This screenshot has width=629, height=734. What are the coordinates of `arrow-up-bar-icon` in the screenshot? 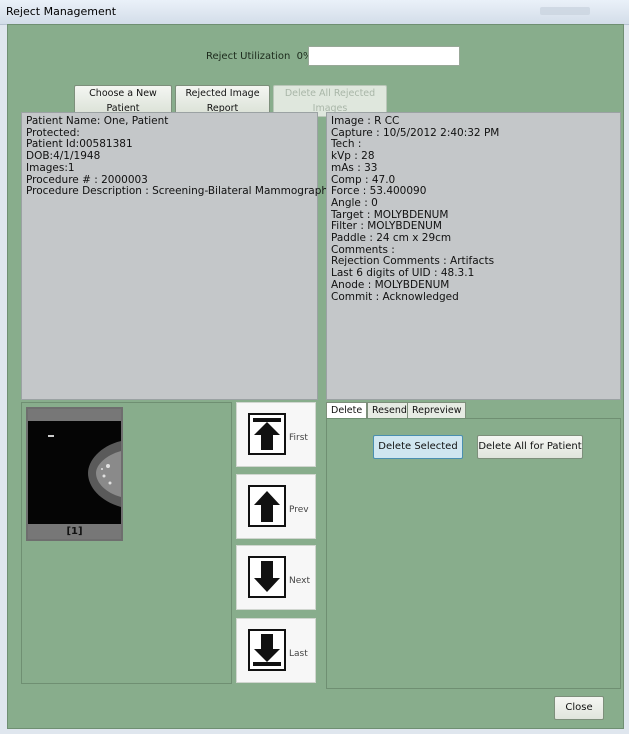 It's located at (267, 434).